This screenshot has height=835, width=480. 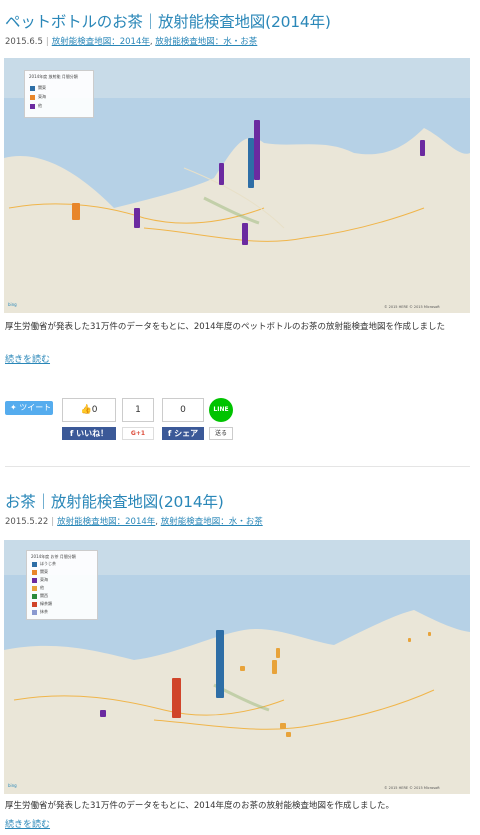 I want to click on post-title: お茶｜放射能検査地図(2014年), so click(x=114, y=501).